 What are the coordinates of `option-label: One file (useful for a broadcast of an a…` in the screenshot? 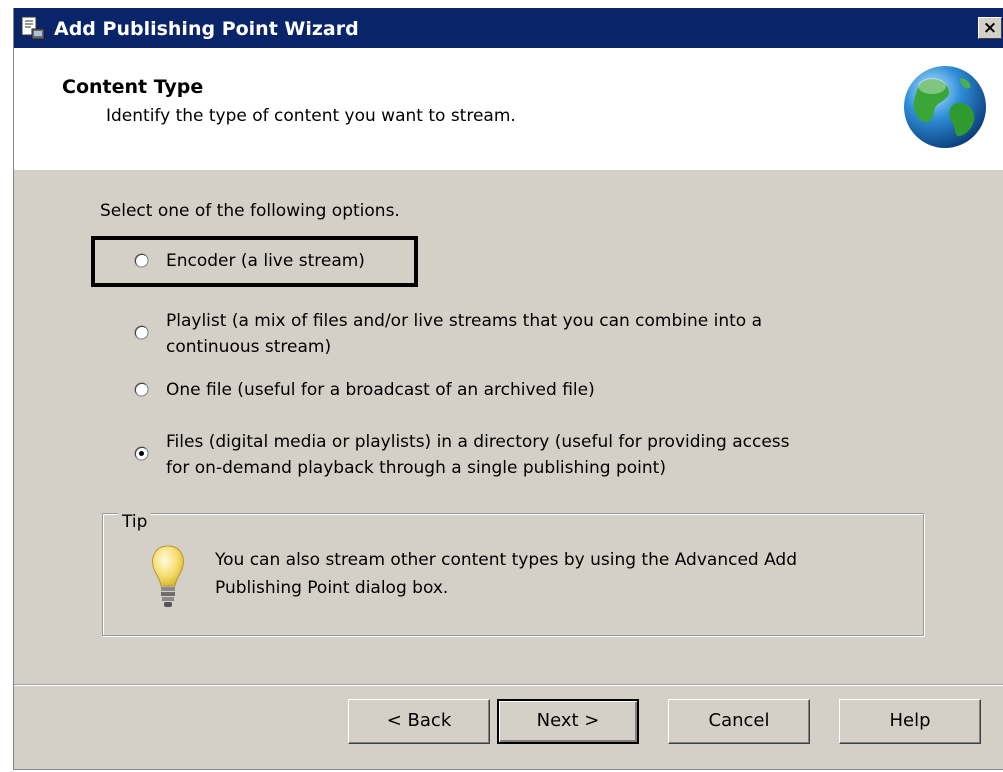 It's located at (380, 390).